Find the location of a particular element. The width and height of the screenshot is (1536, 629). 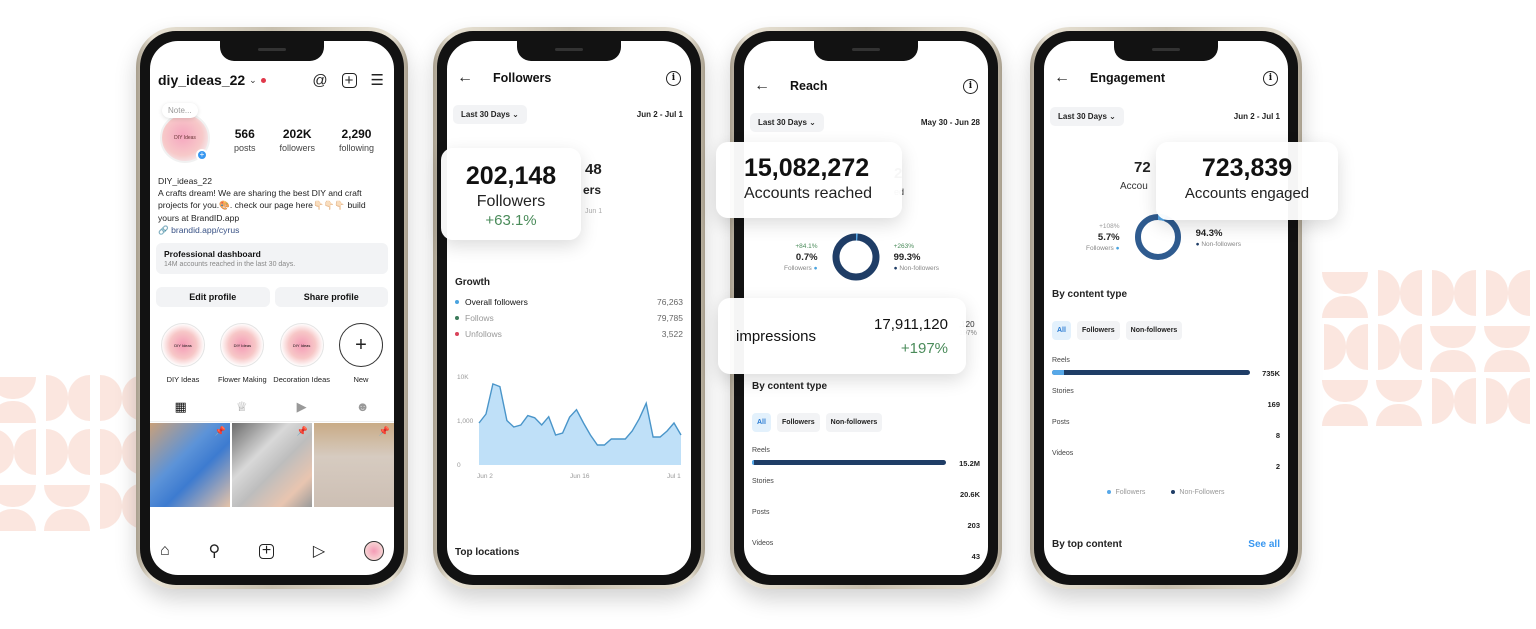

nonfollowers-percent: 99.3% is located at coordinates (907, 257).